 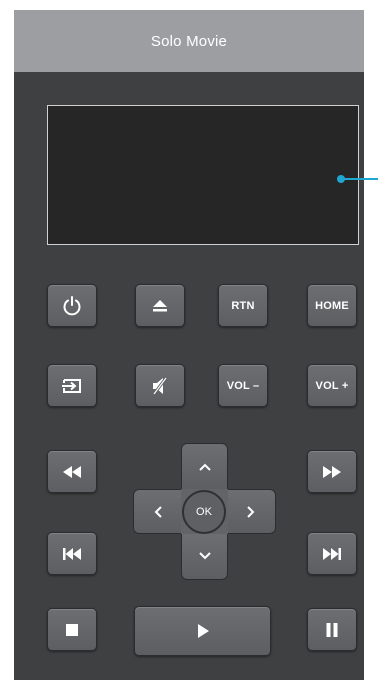 I want to click on rtn-button: RTN, so click(x=243, y=305).